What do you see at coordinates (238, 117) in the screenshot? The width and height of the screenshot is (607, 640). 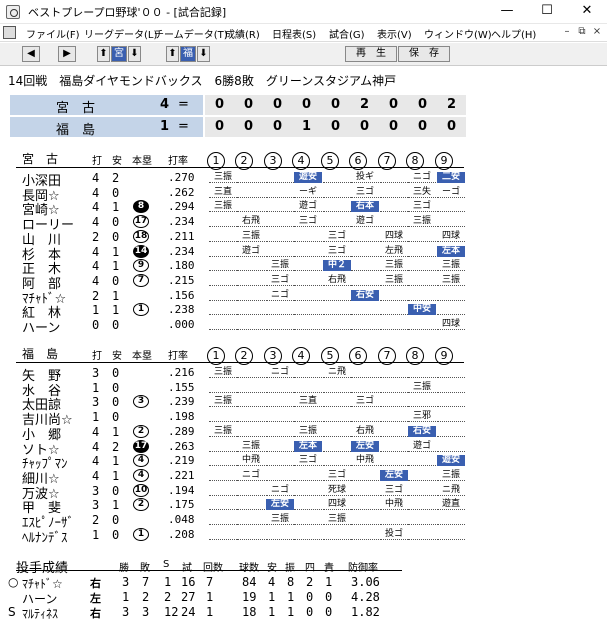 I see `scoreboard: 宮 古 4 = 000002002 福 島 1 = 000100000` at bounding box center [238, 117].